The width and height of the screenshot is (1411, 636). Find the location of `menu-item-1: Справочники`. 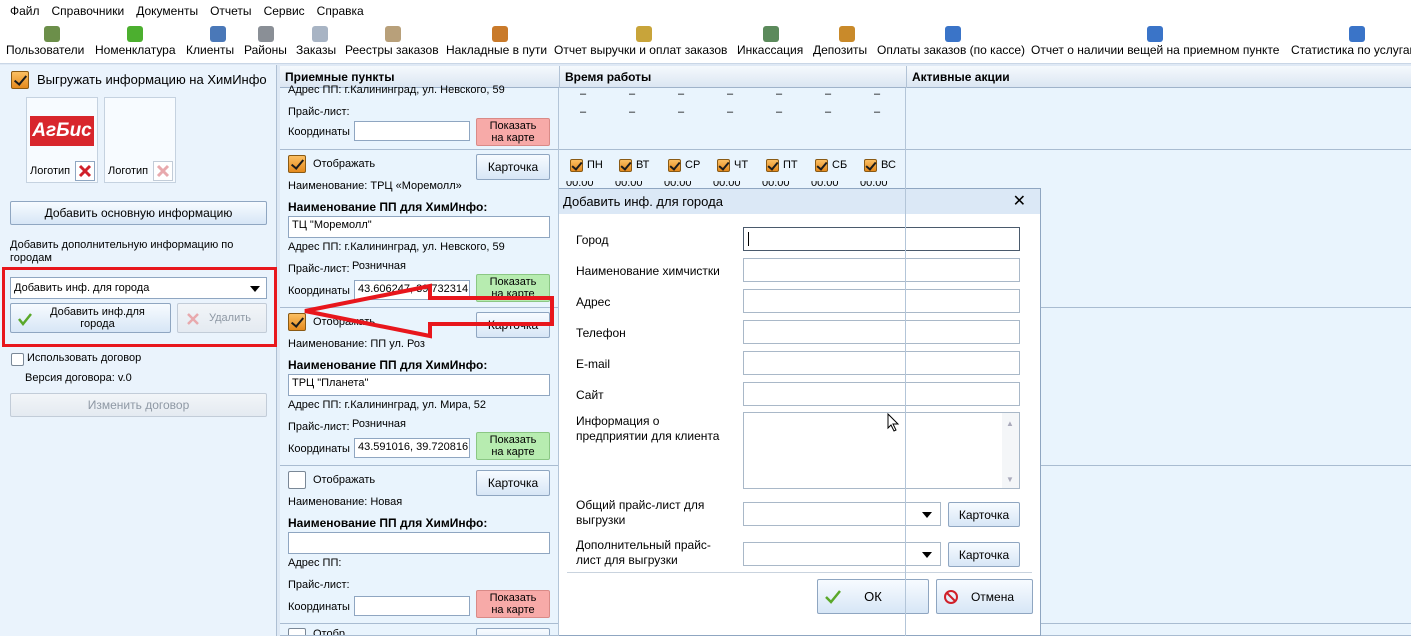

menu-item-1: Справочники is located at coordinates (88, 11).